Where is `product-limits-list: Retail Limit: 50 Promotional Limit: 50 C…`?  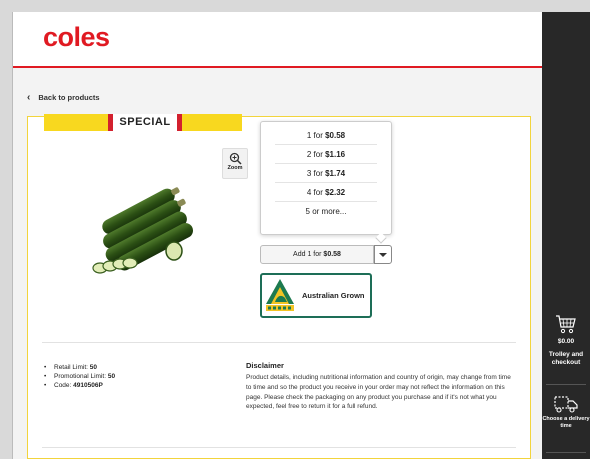
product-limits-list: Retail Limit: 50 Promotional Limit: 50 C… is located at coordinates (78, 376).